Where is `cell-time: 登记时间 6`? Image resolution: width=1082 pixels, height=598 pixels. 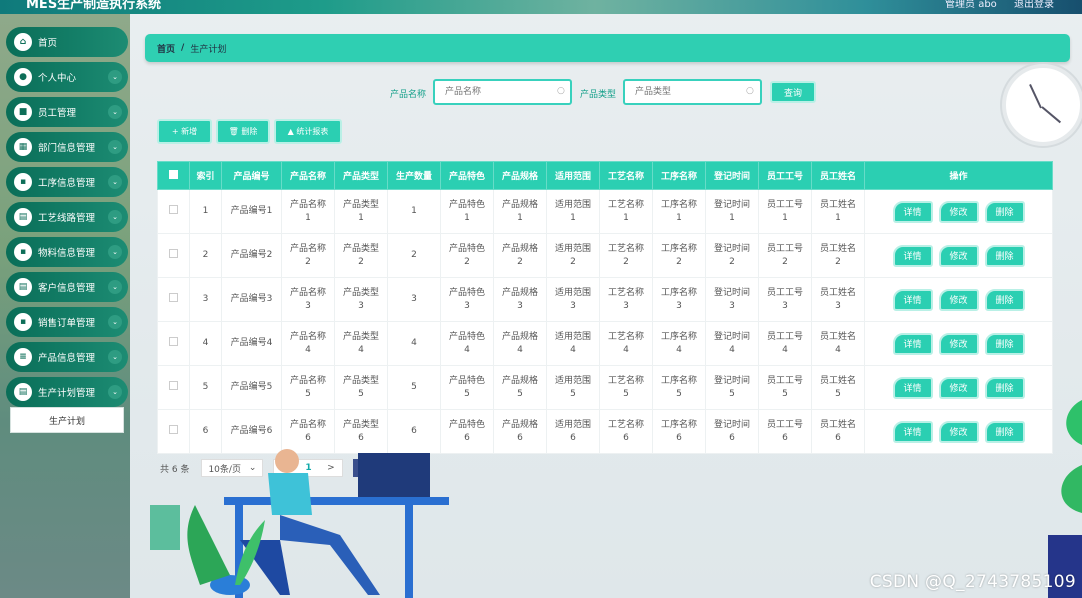 cell-time: 登记时间 6 is located at coordinates (732, 431).